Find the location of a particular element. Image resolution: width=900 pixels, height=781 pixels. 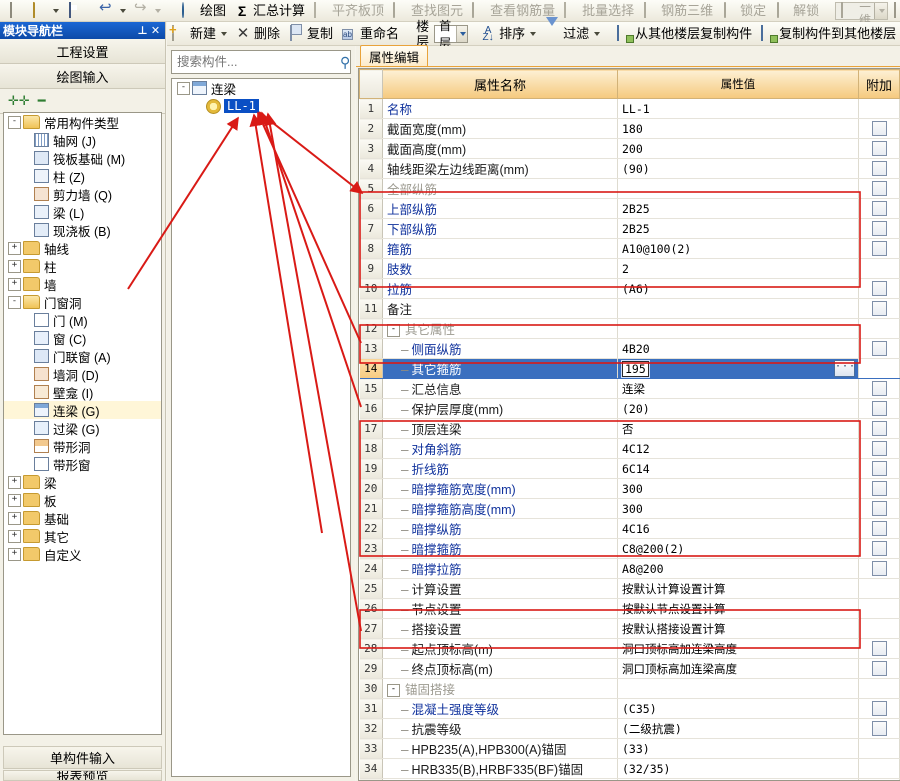

property-name-cell: — 计算设置 is located at coordinates (500, 588).